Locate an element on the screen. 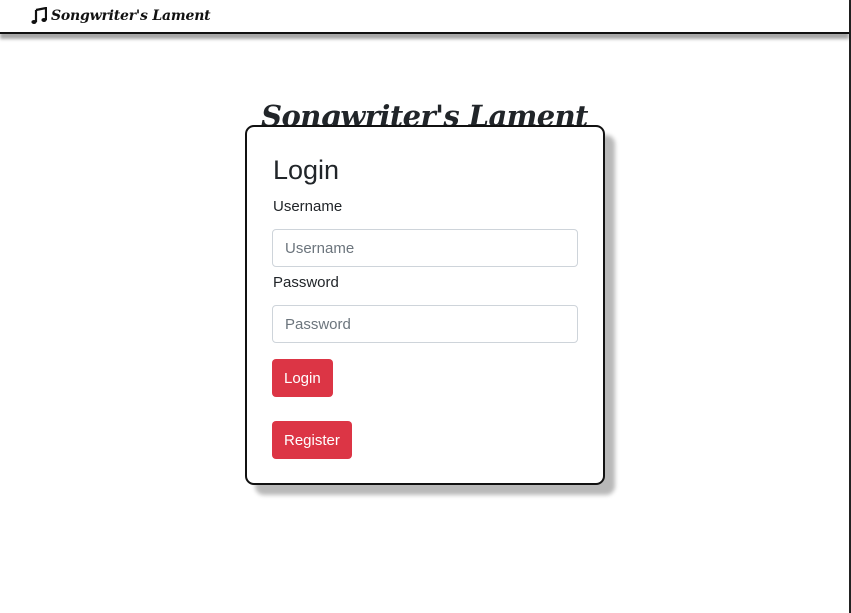 Image resolution: width=851 pixels, height=613 pixels. login-heading: Login is located at coordinates (306, 170).